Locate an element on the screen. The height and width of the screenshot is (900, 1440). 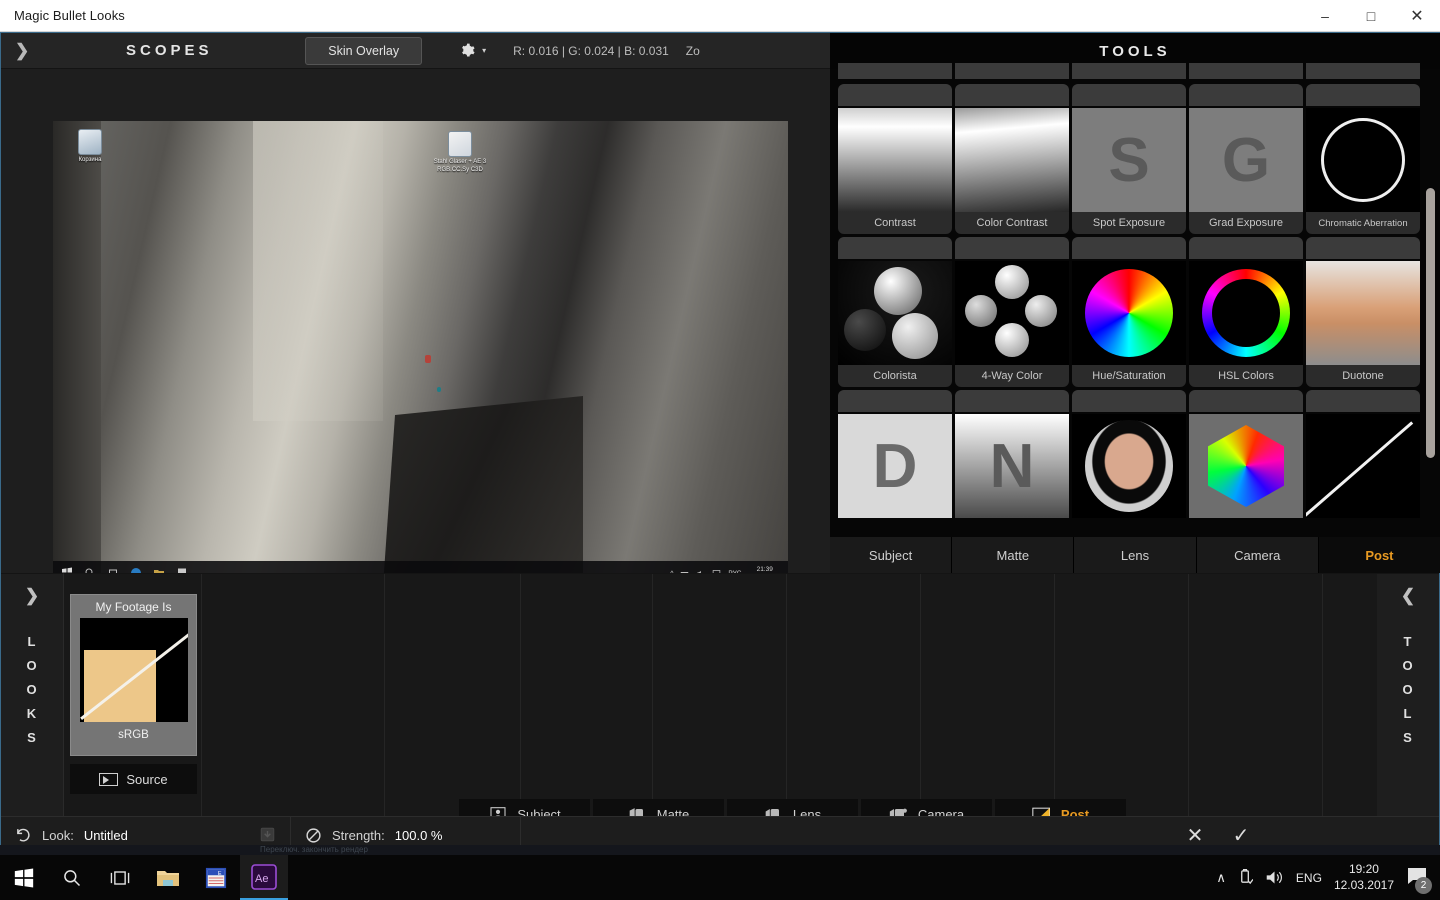
tool-label: Hue/Saturation is located at coordinates (1129, 376).